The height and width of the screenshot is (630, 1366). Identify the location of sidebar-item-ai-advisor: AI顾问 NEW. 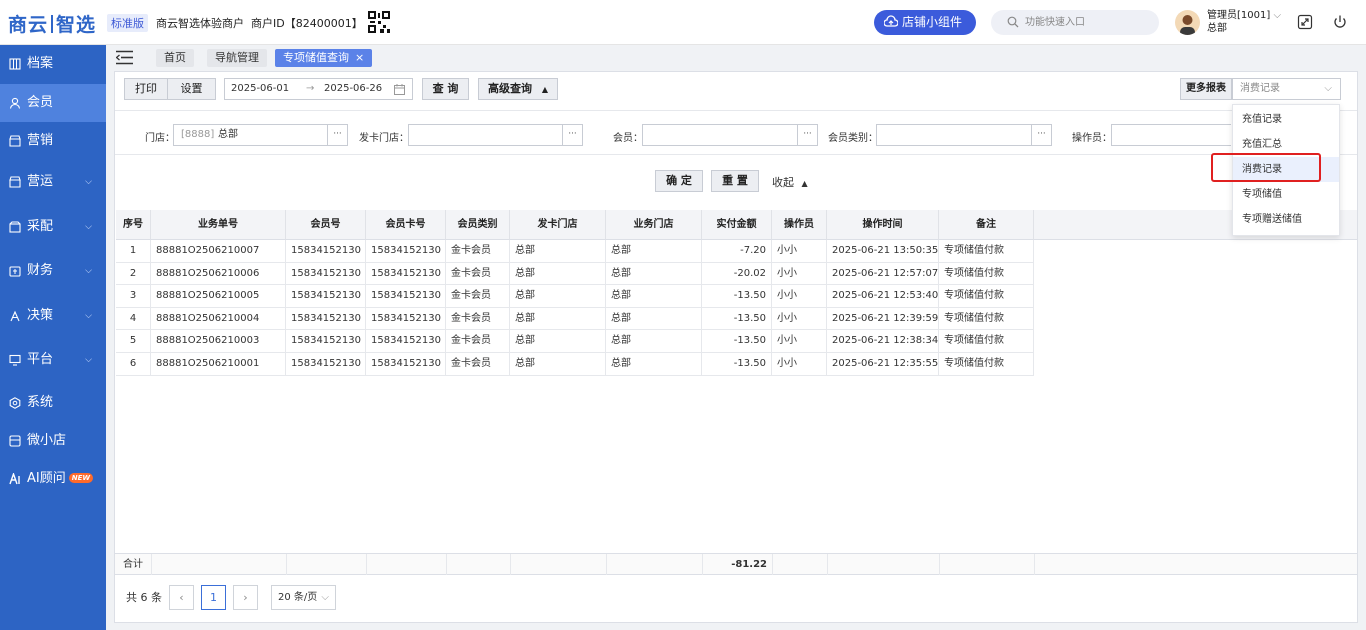
(53, 479).